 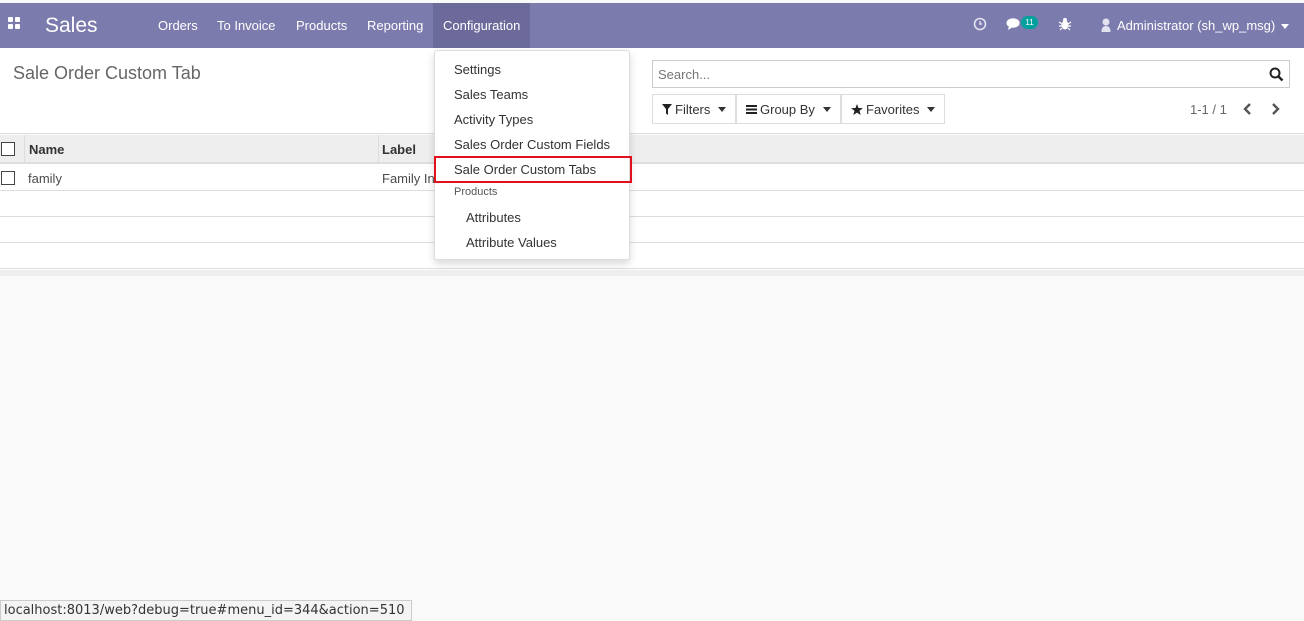 I want to click on search-icon, so click(x=1276, y=74).